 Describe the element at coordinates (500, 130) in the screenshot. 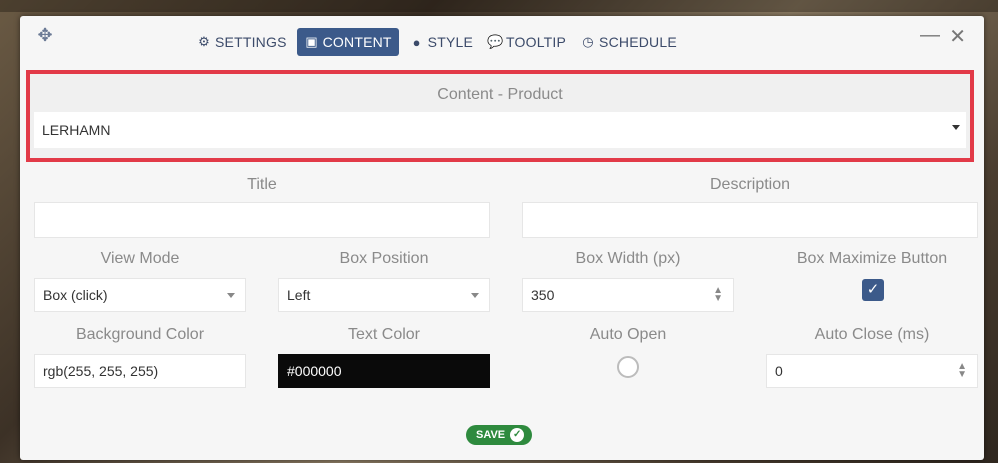

I see `product-select: LERHAMN` at that location.